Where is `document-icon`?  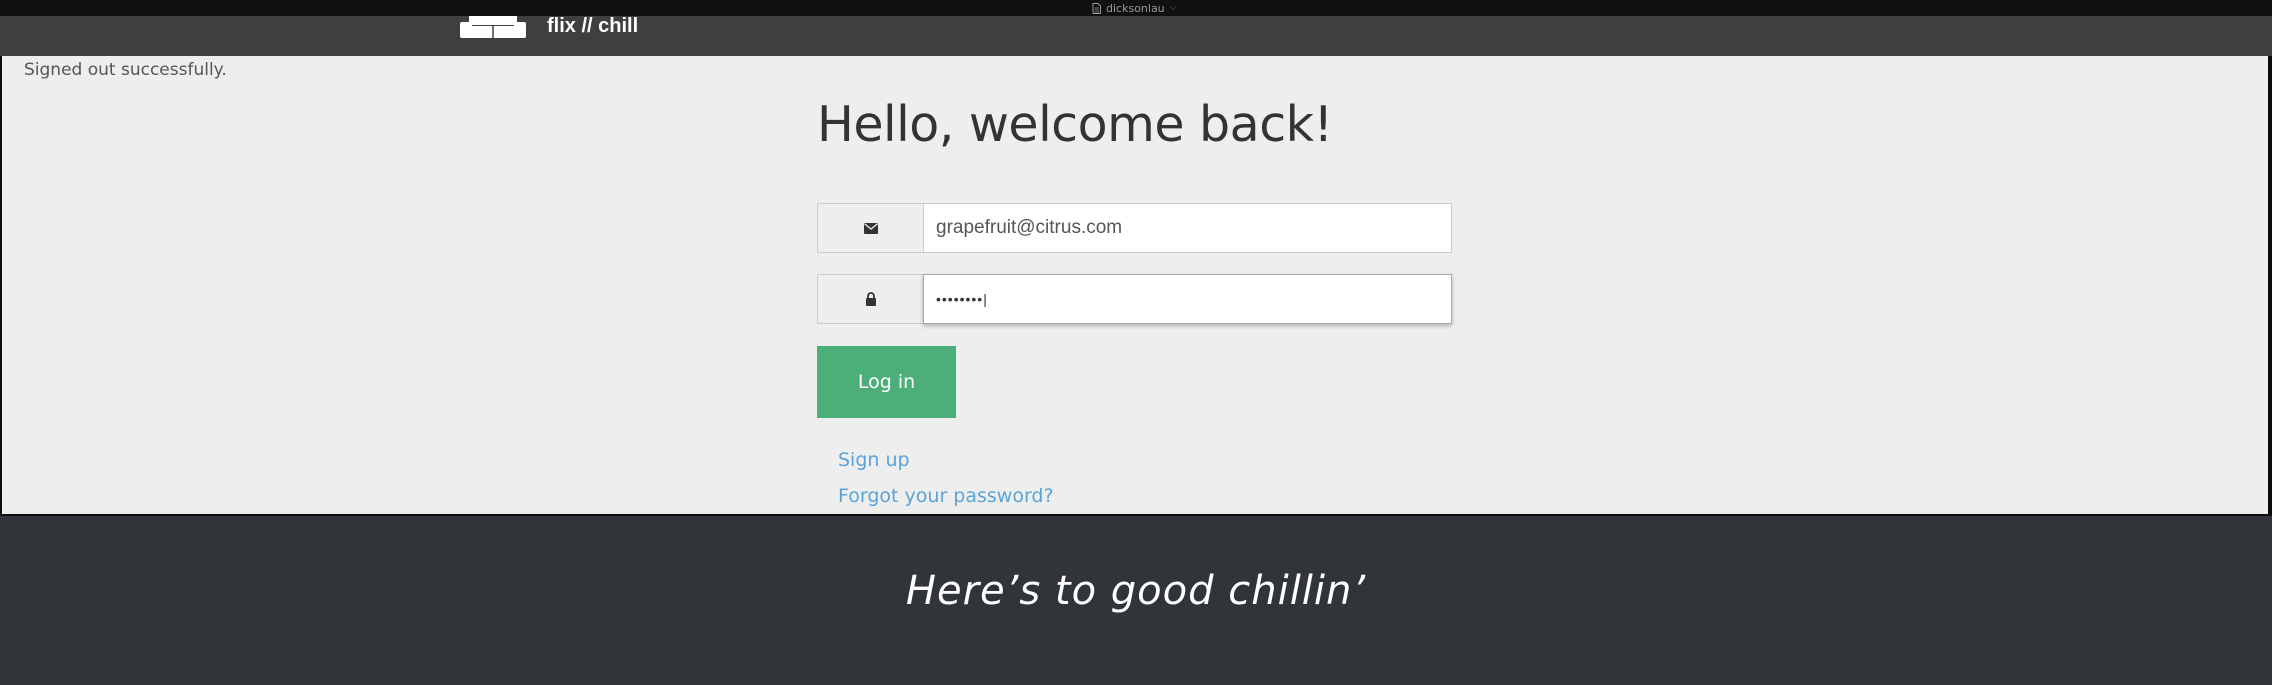 document-icon is located at coordinates (1096, 8).